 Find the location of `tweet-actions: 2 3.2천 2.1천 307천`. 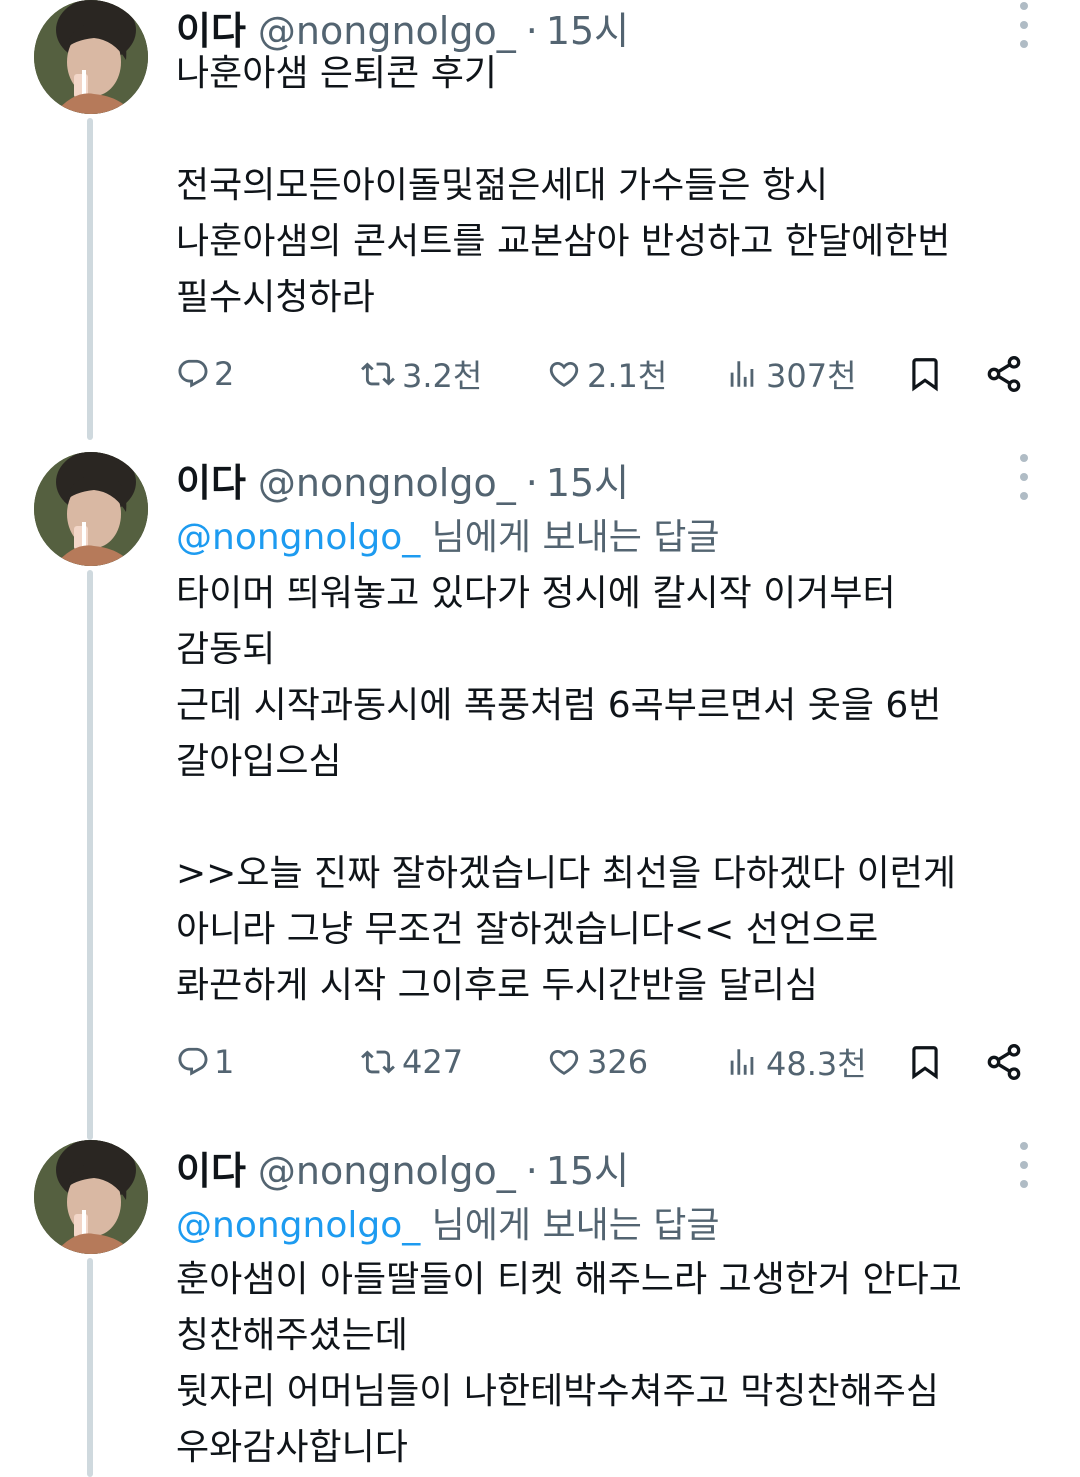

tweet-actions: 2 3.2천 2.1천 307천 is located at coordinates (540, 374).